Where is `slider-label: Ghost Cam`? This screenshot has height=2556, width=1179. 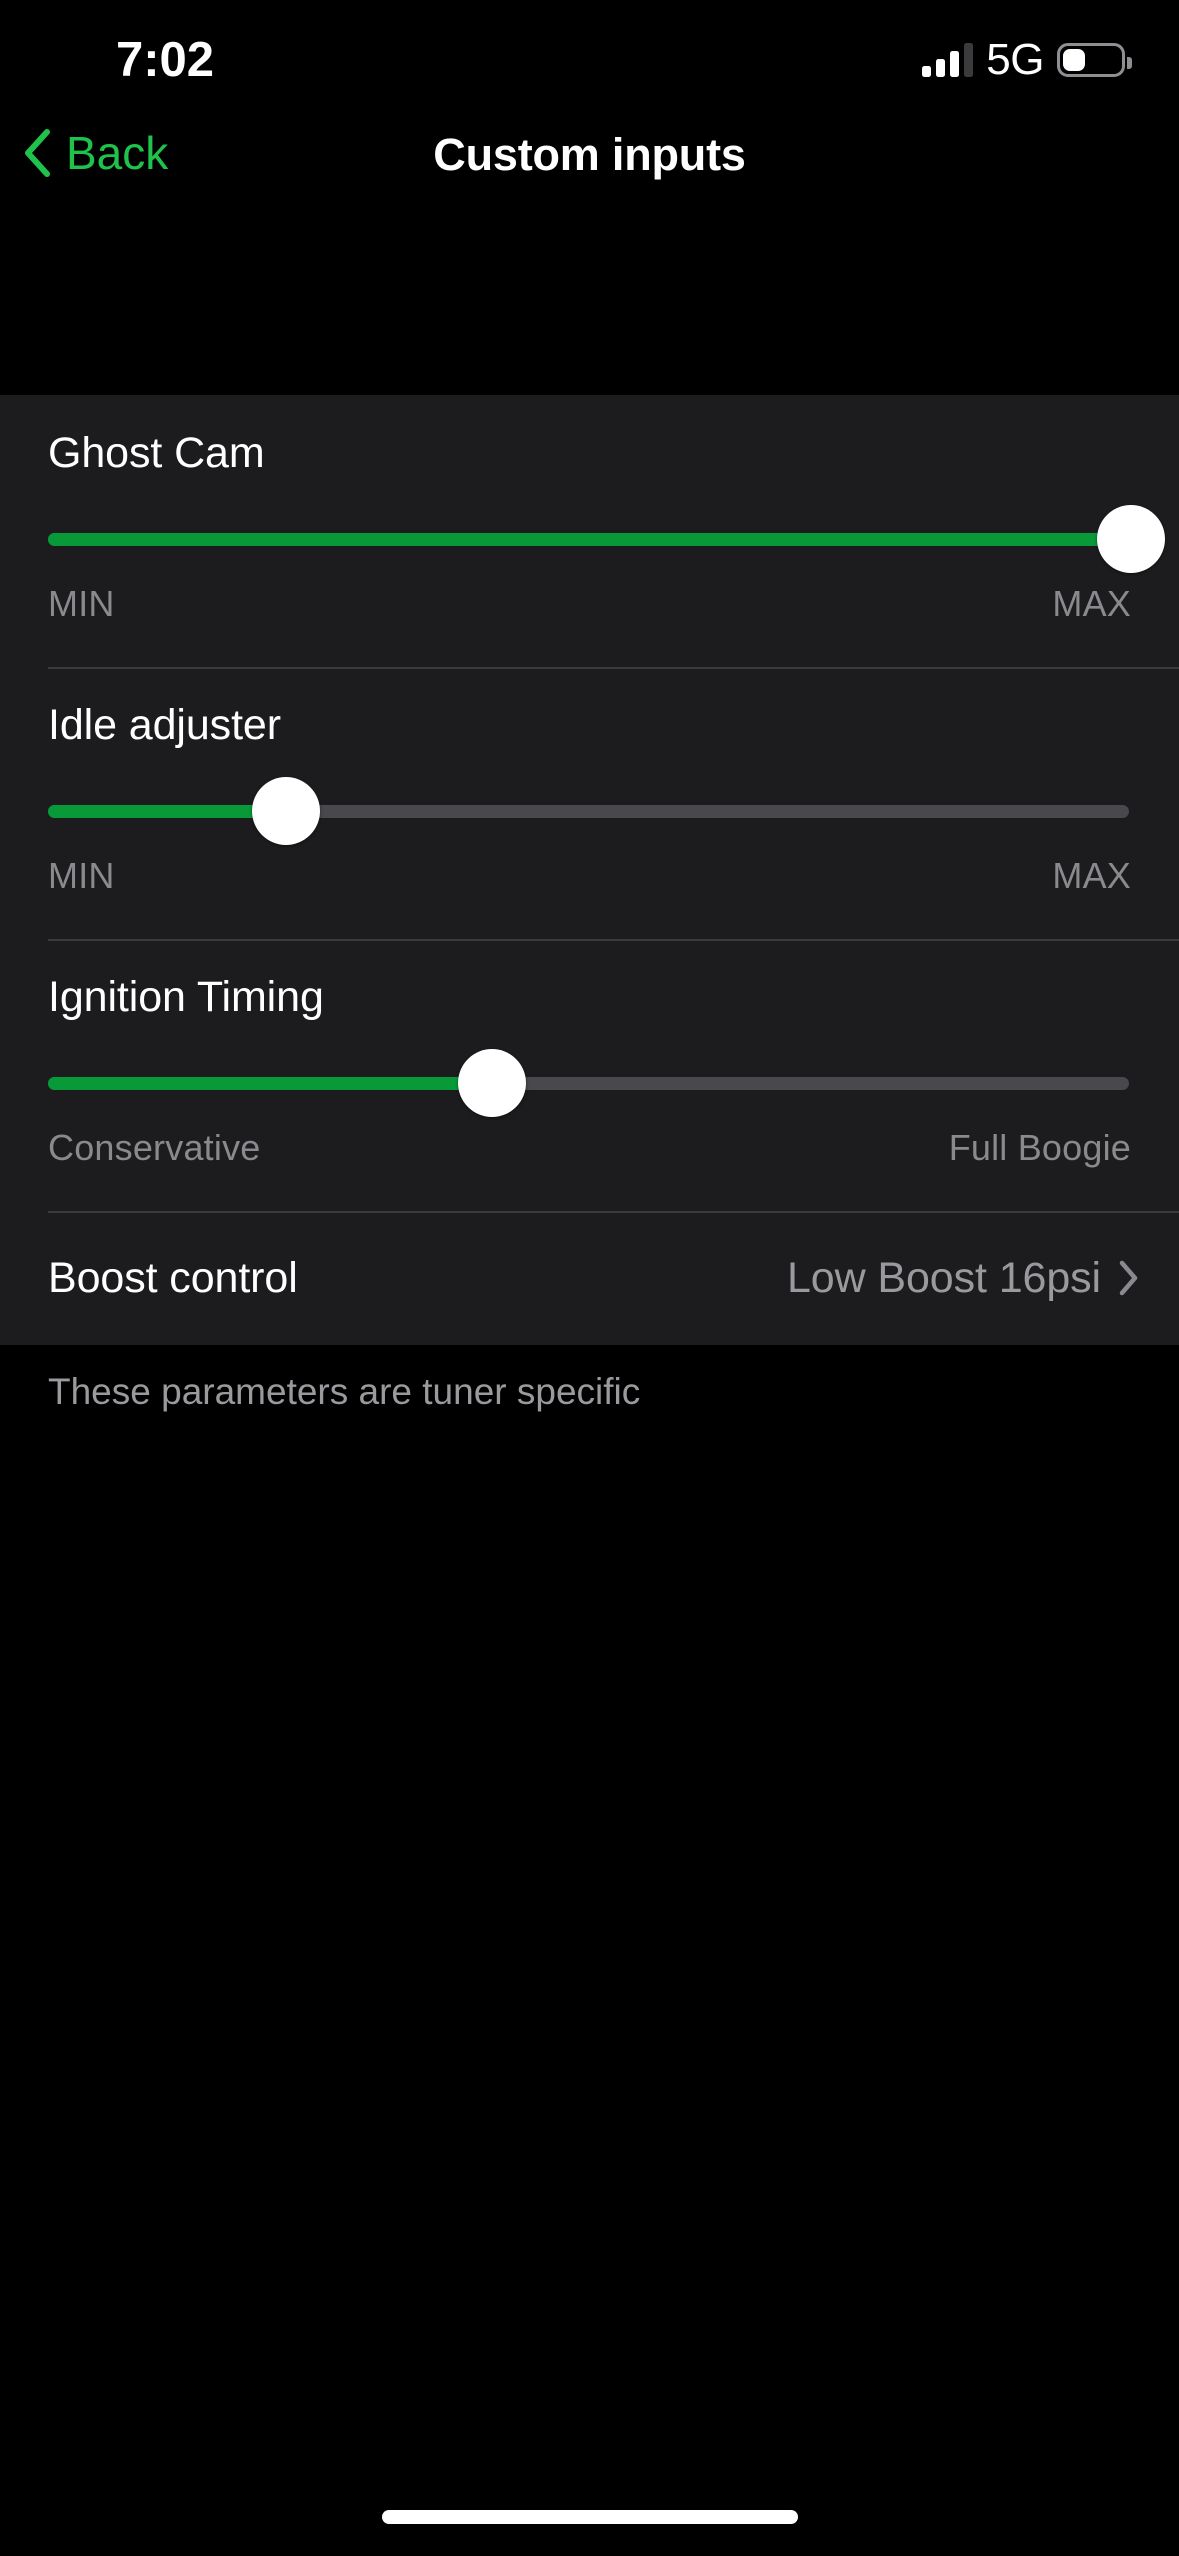
slider-label: Ghost Cam is located at coordinates (156, 453).